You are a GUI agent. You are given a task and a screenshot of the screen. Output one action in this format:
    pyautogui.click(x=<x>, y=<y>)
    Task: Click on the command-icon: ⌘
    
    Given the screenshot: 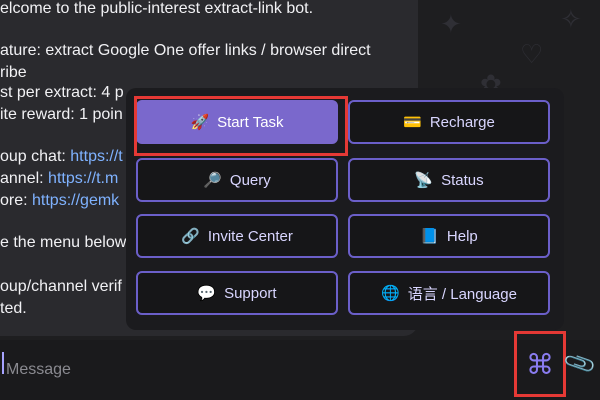 What is the action you would take?
    pyautogui.click(x=540, y=364)
    